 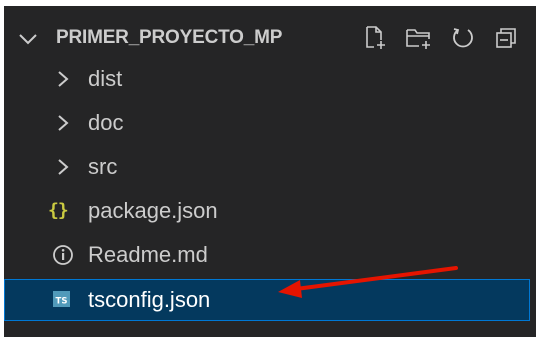 I want to click on json-braces-icon: {}, so click(x=58, y=210).